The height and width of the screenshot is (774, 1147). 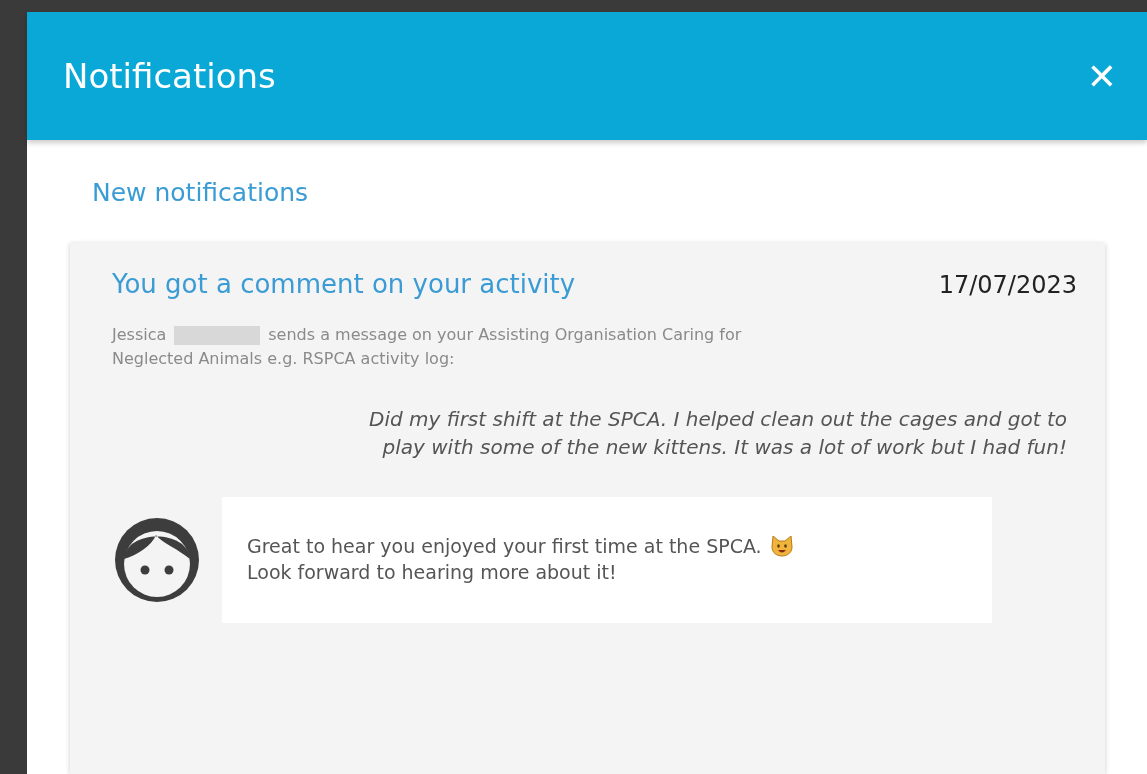 I want to click on author-name: Jessica, so click(x=139, y=335).